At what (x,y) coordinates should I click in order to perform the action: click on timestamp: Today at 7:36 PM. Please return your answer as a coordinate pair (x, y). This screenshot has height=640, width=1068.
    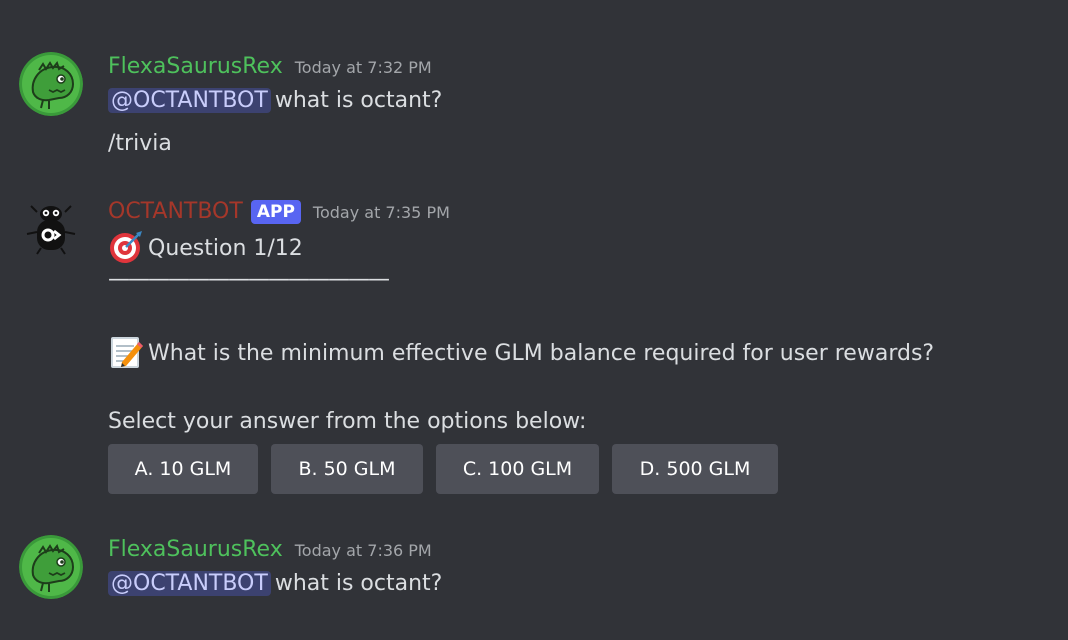
    Looking at the image, I should click on (363, 550).